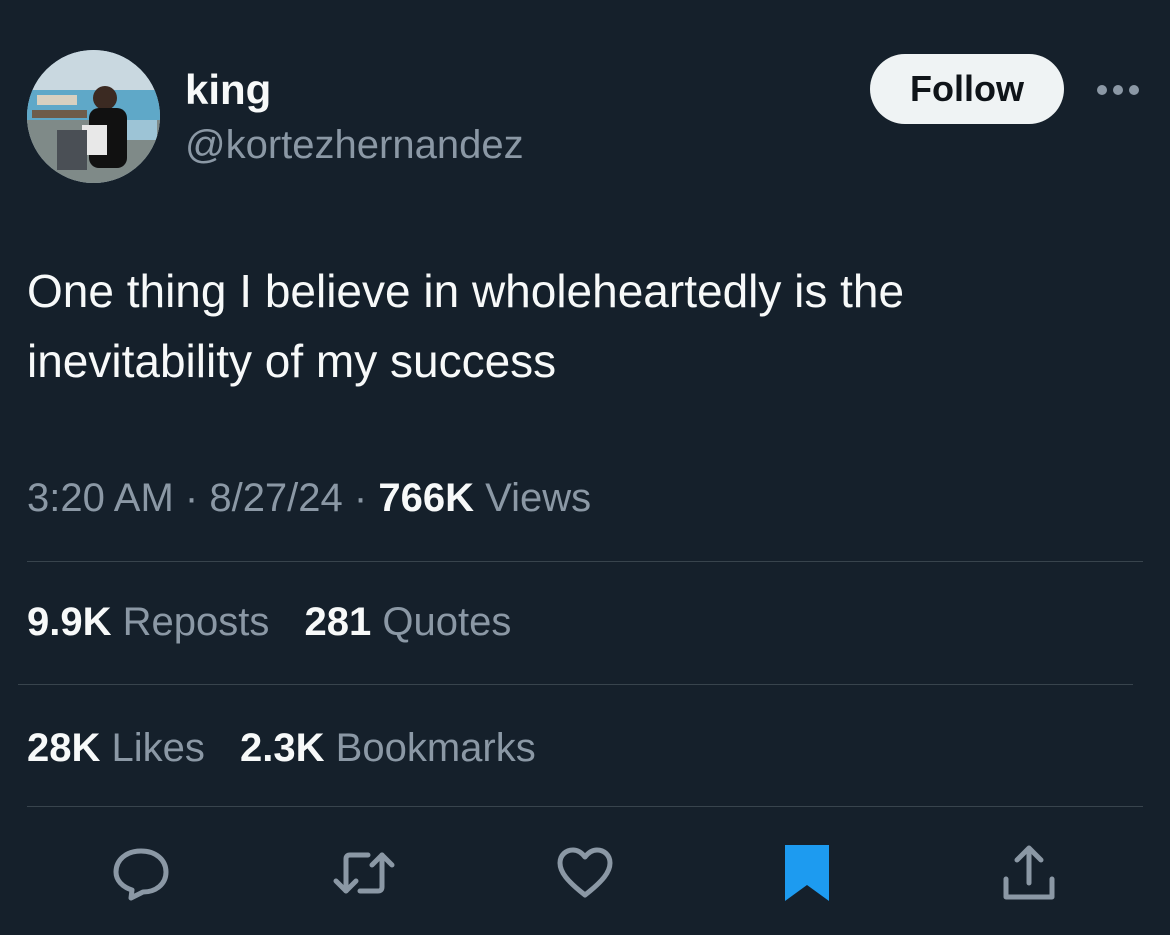 The image size is (1170, 935). I want to click on reposts-label: Reposts, so click(196, 622).